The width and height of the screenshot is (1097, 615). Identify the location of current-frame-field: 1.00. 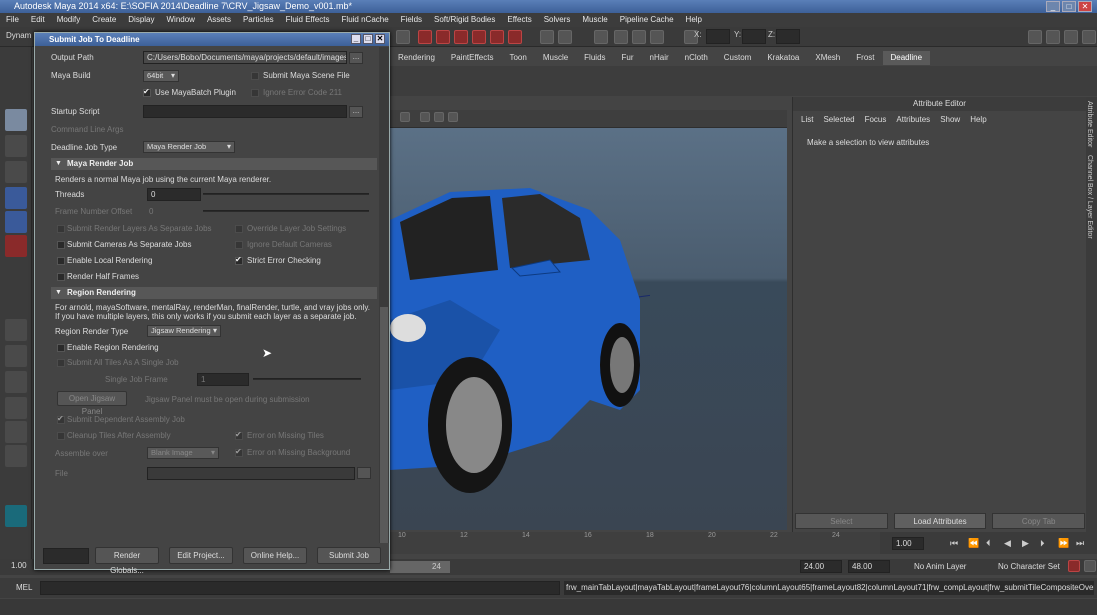
(908, 543).